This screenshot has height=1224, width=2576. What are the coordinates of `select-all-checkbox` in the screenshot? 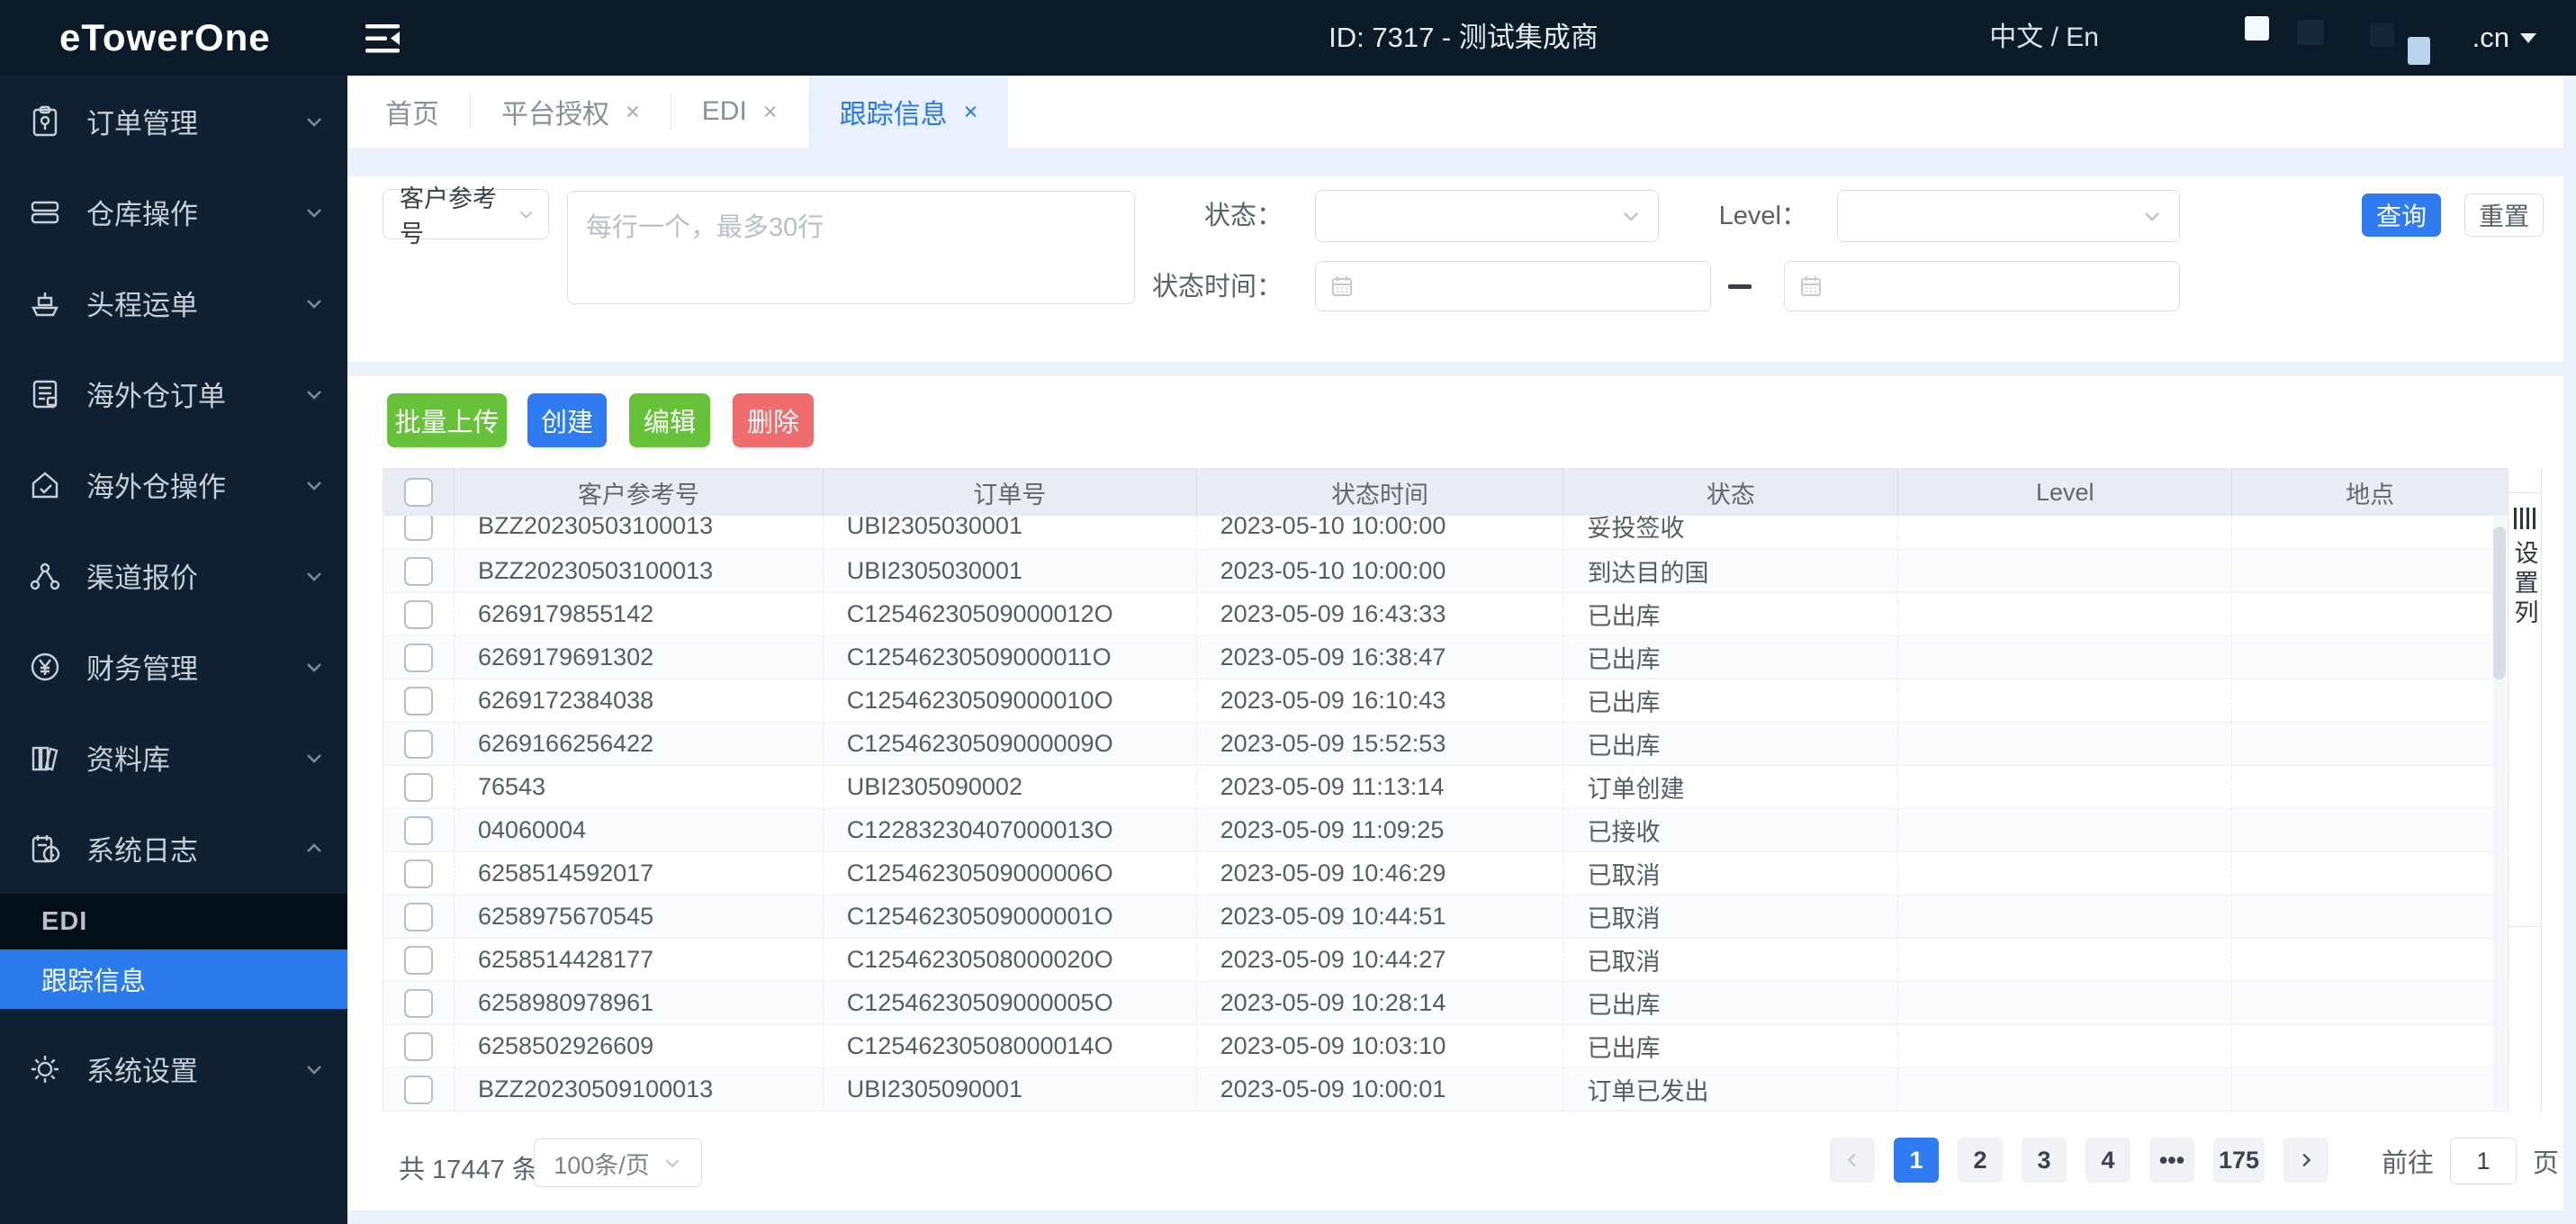 It's located at (418, 493).